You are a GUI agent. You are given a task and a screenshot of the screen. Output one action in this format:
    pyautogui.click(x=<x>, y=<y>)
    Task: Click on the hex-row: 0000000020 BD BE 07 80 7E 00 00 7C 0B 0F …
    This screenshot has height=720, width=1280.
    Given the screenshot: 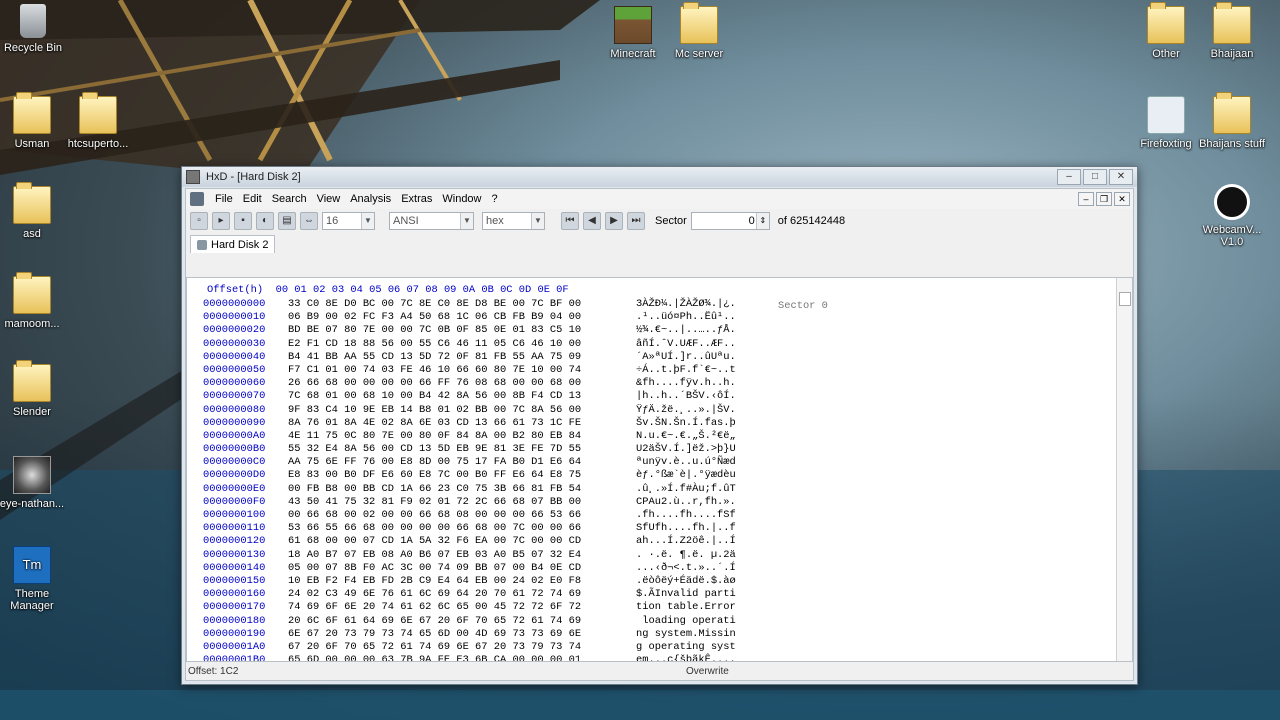 What is the action you would take?
    pyautogui.click(x=651, y=330)
    